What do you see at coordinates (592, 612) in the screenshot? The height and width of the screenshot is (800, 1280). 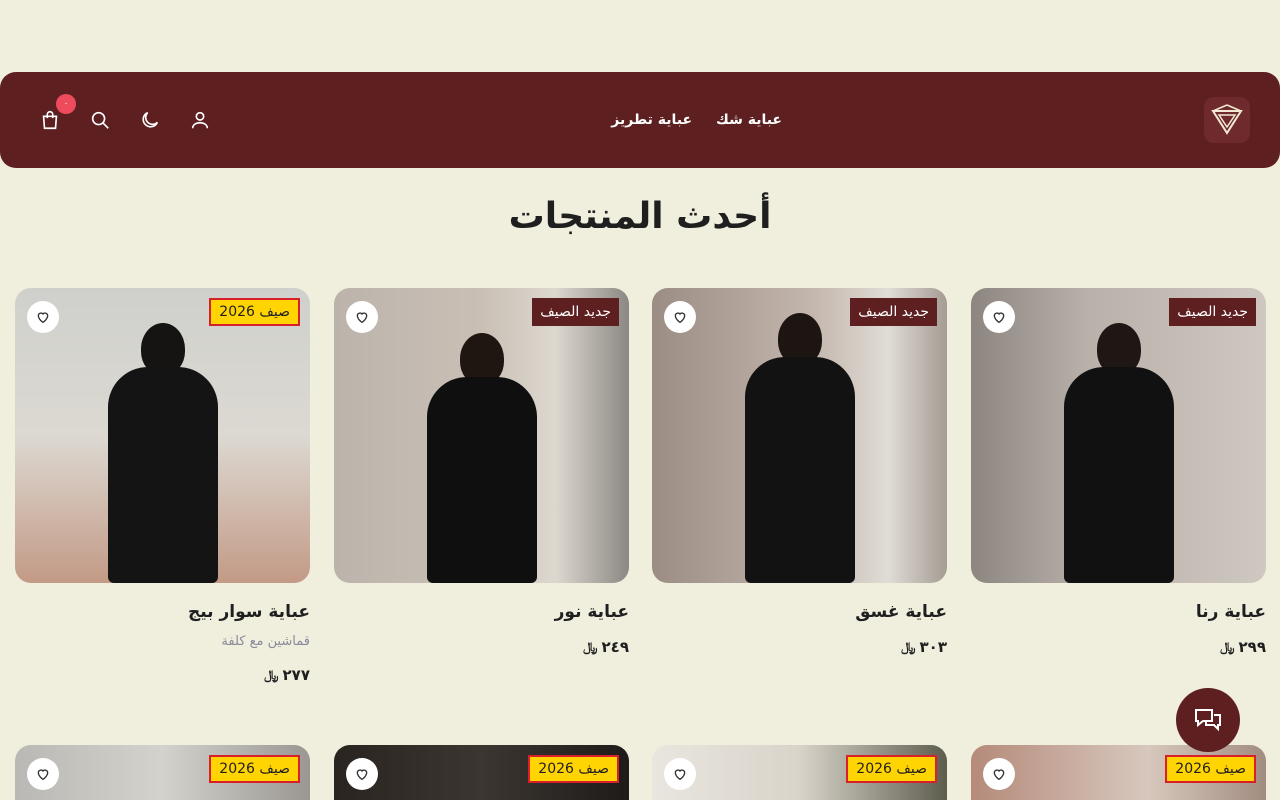 I see `product-name: عباية نور` at bounding box center [592, 612].